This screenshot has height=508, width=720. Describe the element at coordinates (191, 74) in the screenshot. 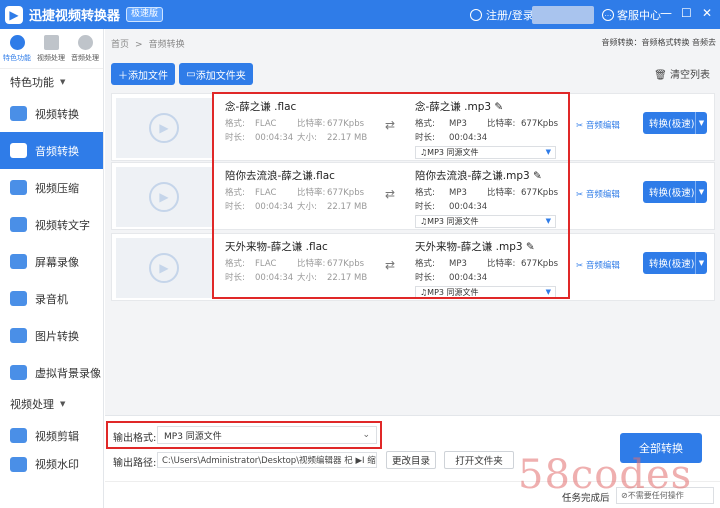

I see `folder-icon: ▭` at that location.